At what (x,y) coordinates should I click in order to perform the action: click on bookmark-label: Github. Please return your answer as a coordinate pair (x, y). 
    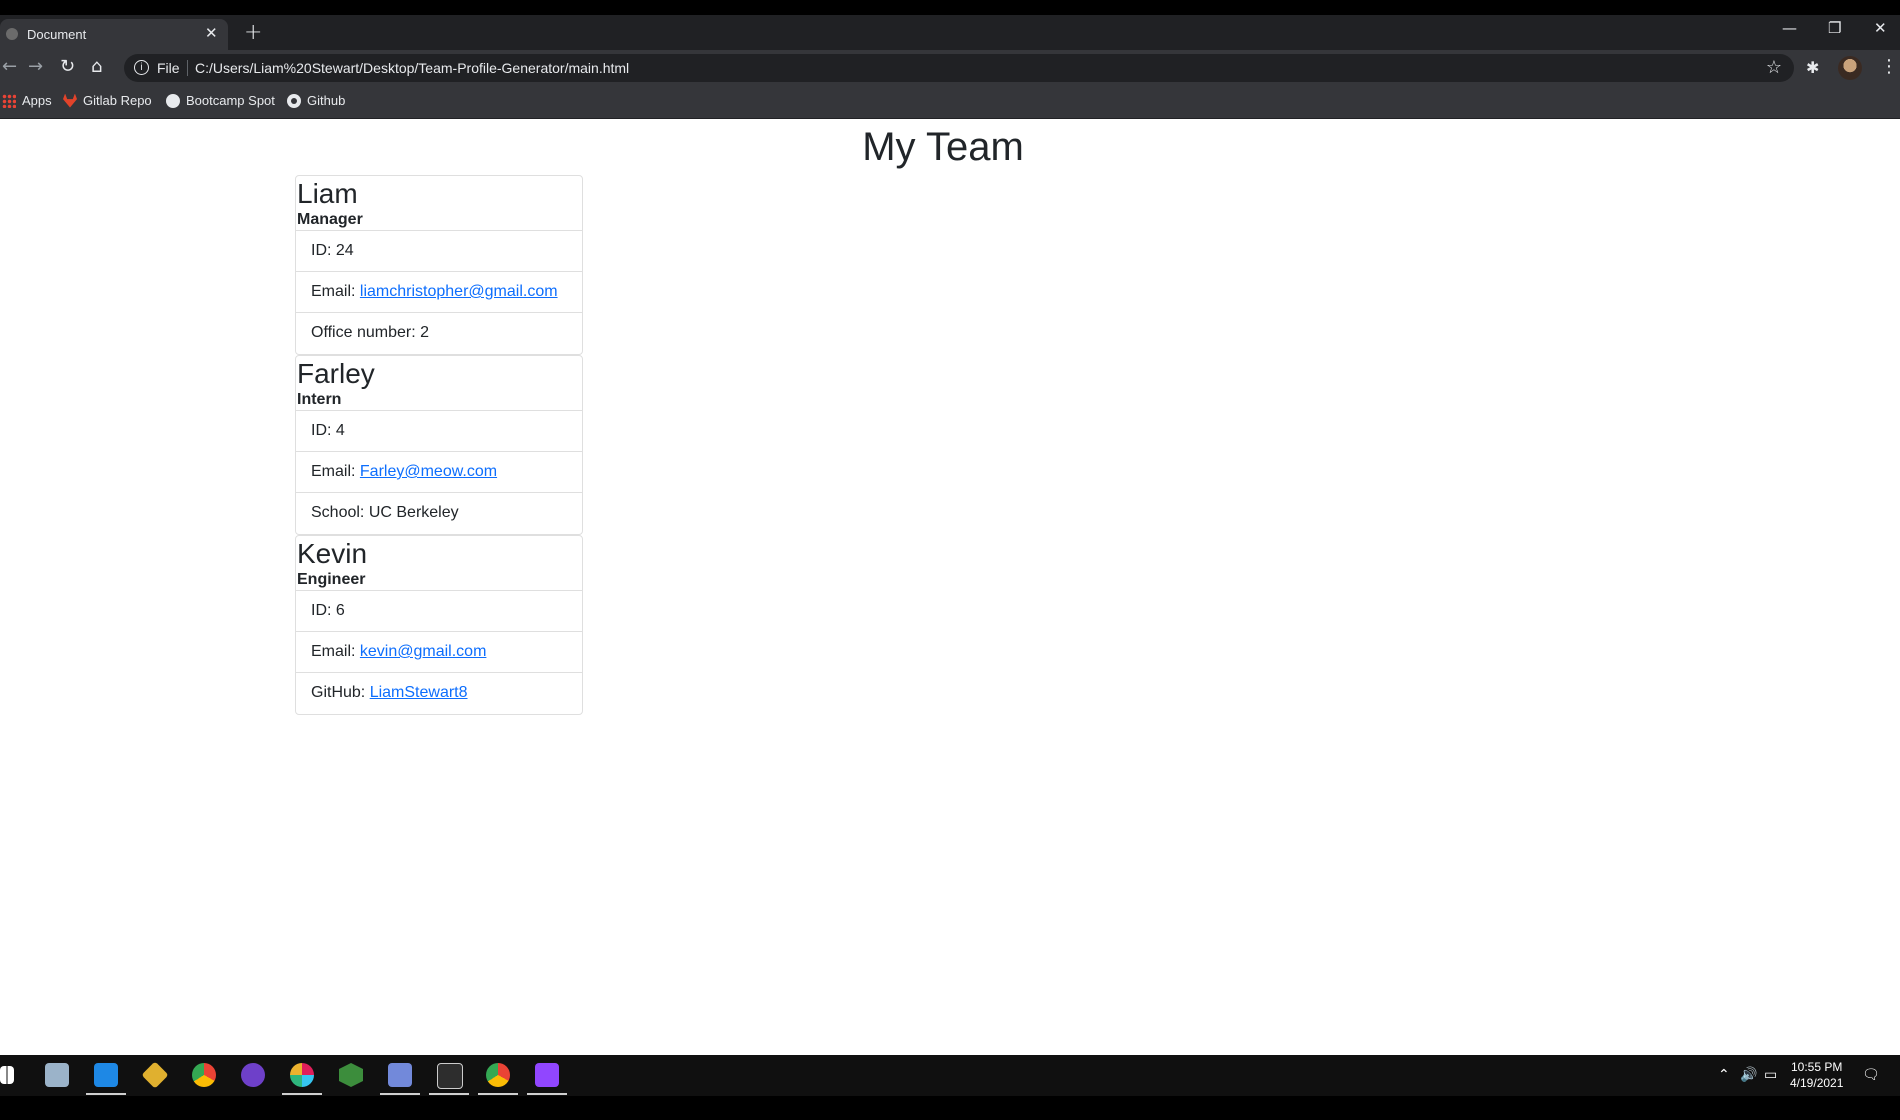
    Looking at the image, I should click on (326, 100).